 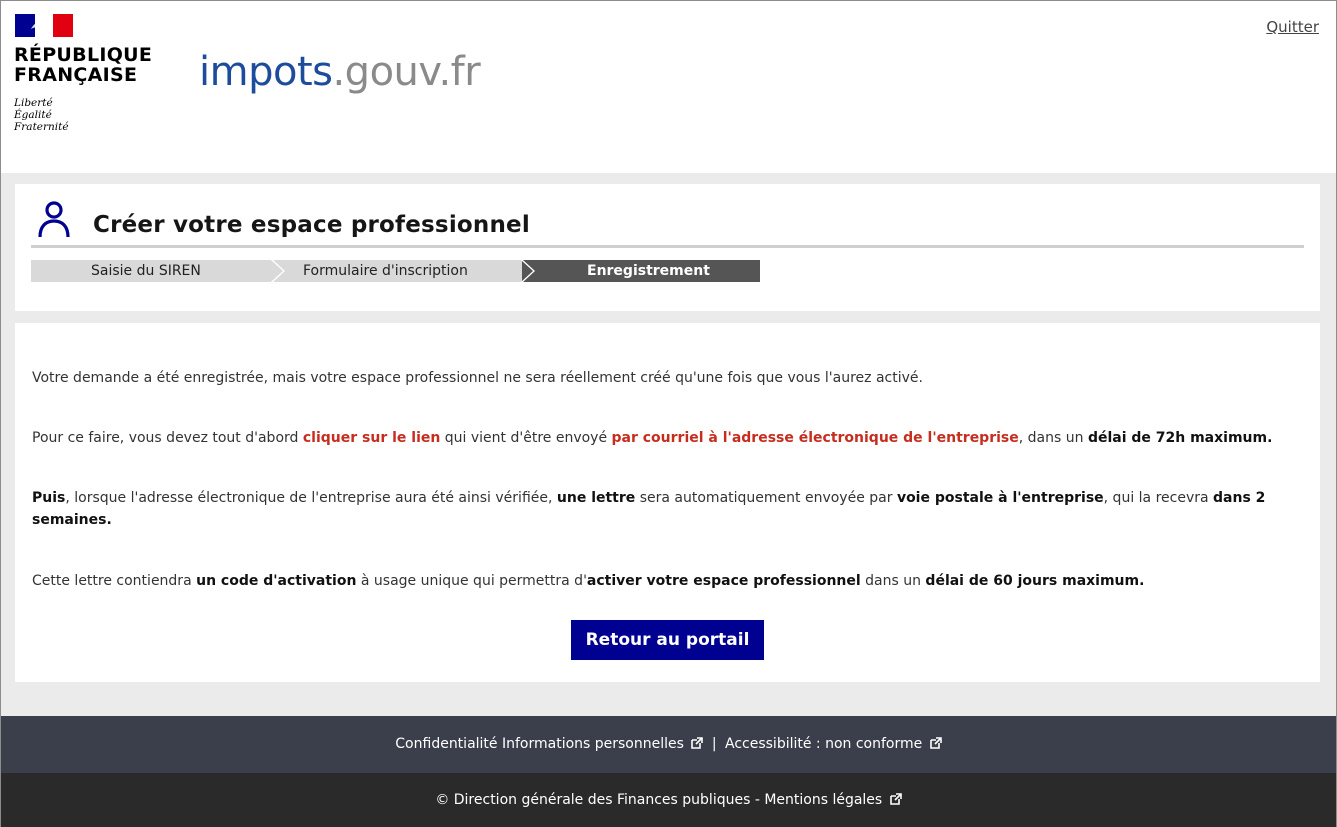 I want to click on impots-gouv-logo: impots.gouv.fr, so click(x=340, y=72).